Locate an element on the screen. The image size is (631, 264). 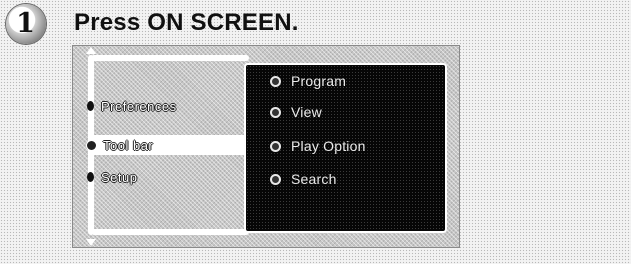
menu-item-preferences: Preferences is located at coordinates (131, 106).